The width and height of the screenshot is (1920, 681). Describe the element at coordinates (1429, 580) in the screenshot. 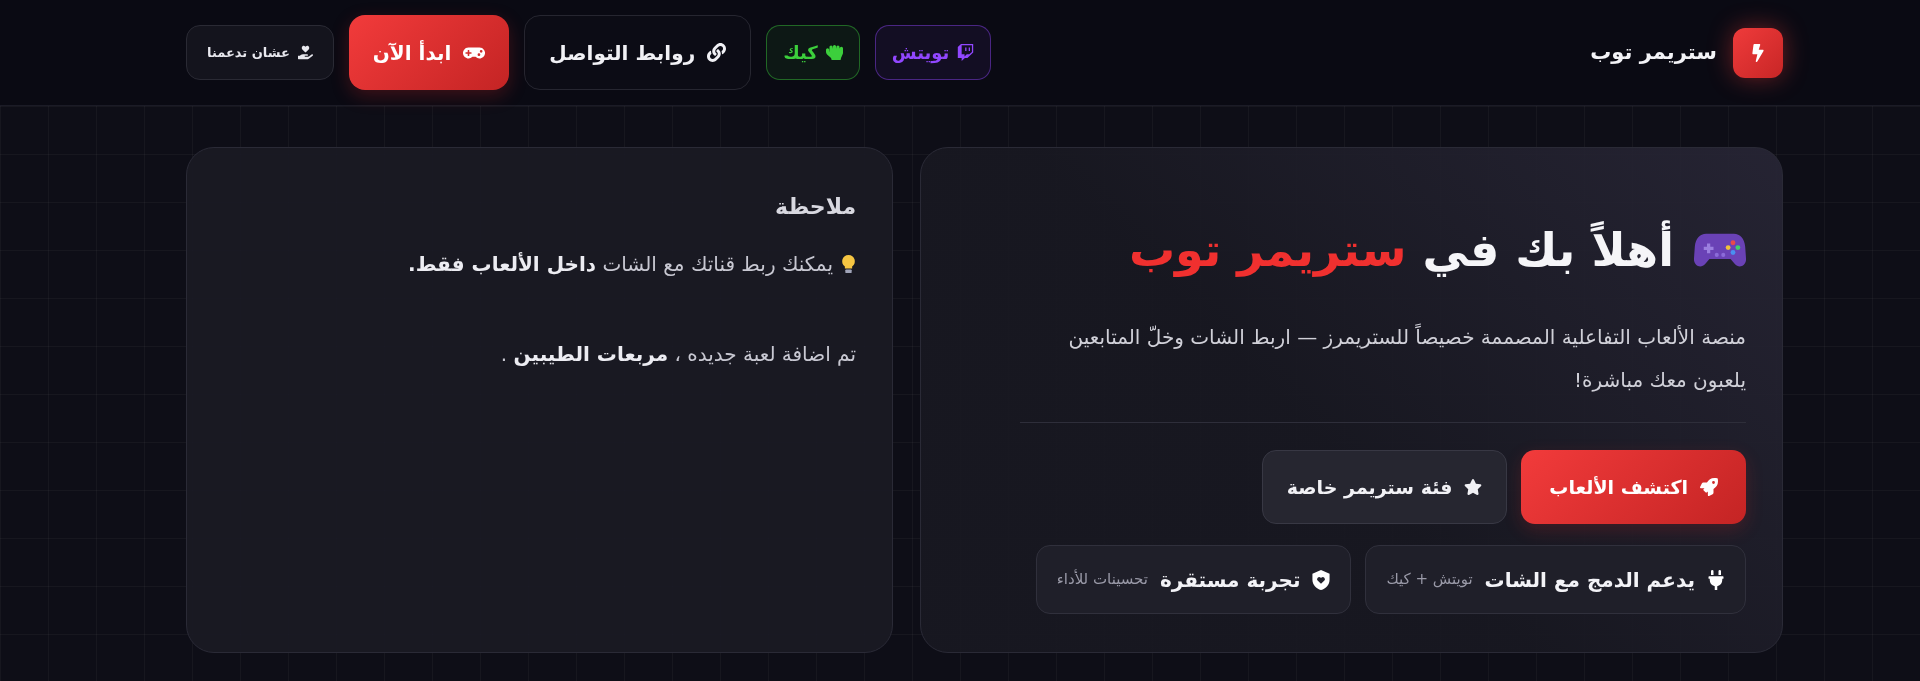

I see `feature-subtitle: تويتش + كيك` at that location.